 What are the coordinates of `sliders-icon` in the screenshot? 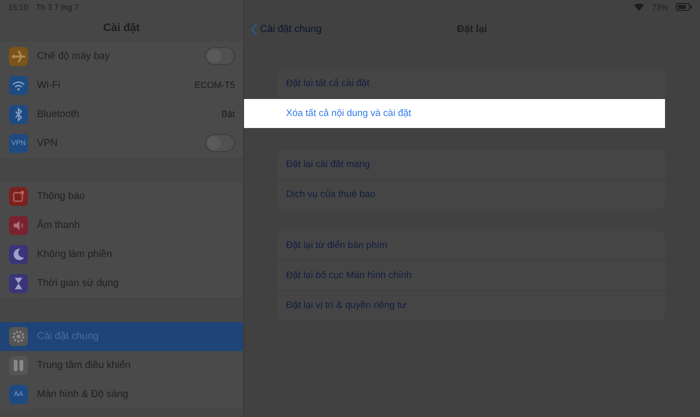 It's located at (18, 365).